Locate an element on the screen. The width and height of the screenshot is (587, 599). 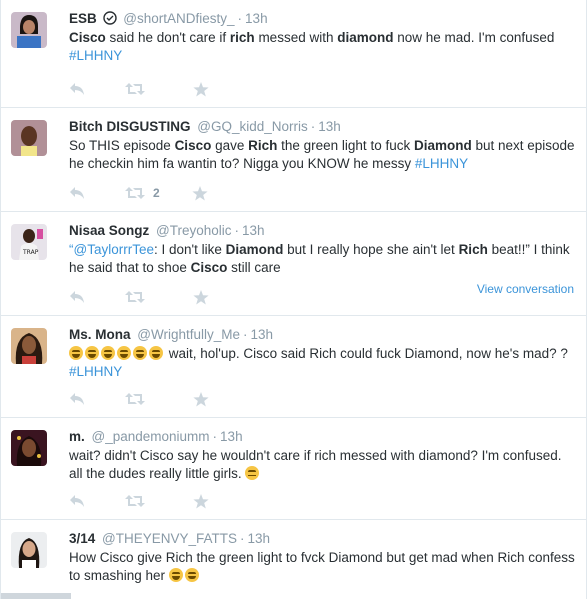
tweet-username: @_pandemoniumm is located at coordinates (151, 436).